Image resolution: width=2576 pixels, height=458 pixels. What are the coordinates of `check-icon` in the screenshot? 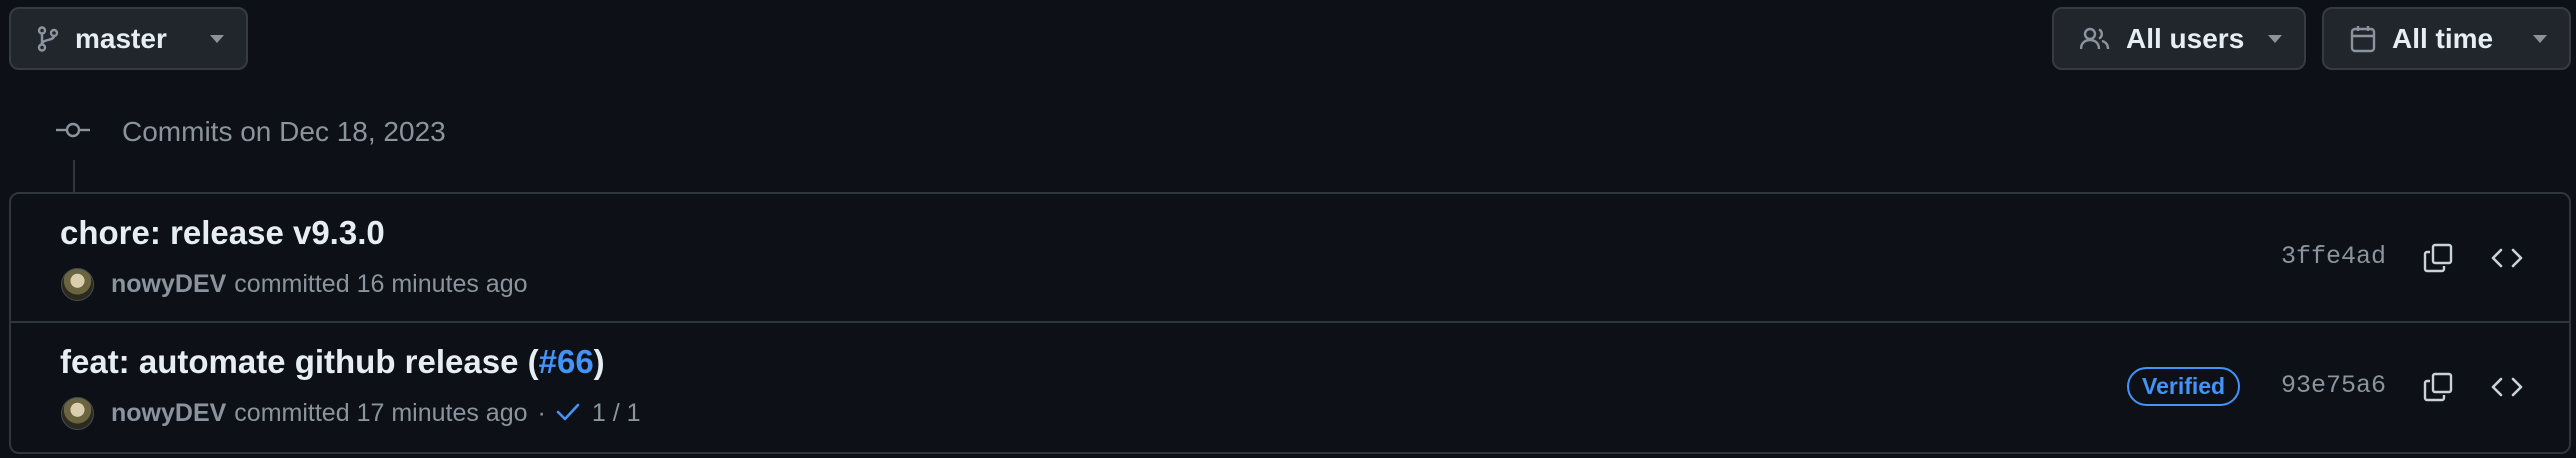 It's located at (568, 413).